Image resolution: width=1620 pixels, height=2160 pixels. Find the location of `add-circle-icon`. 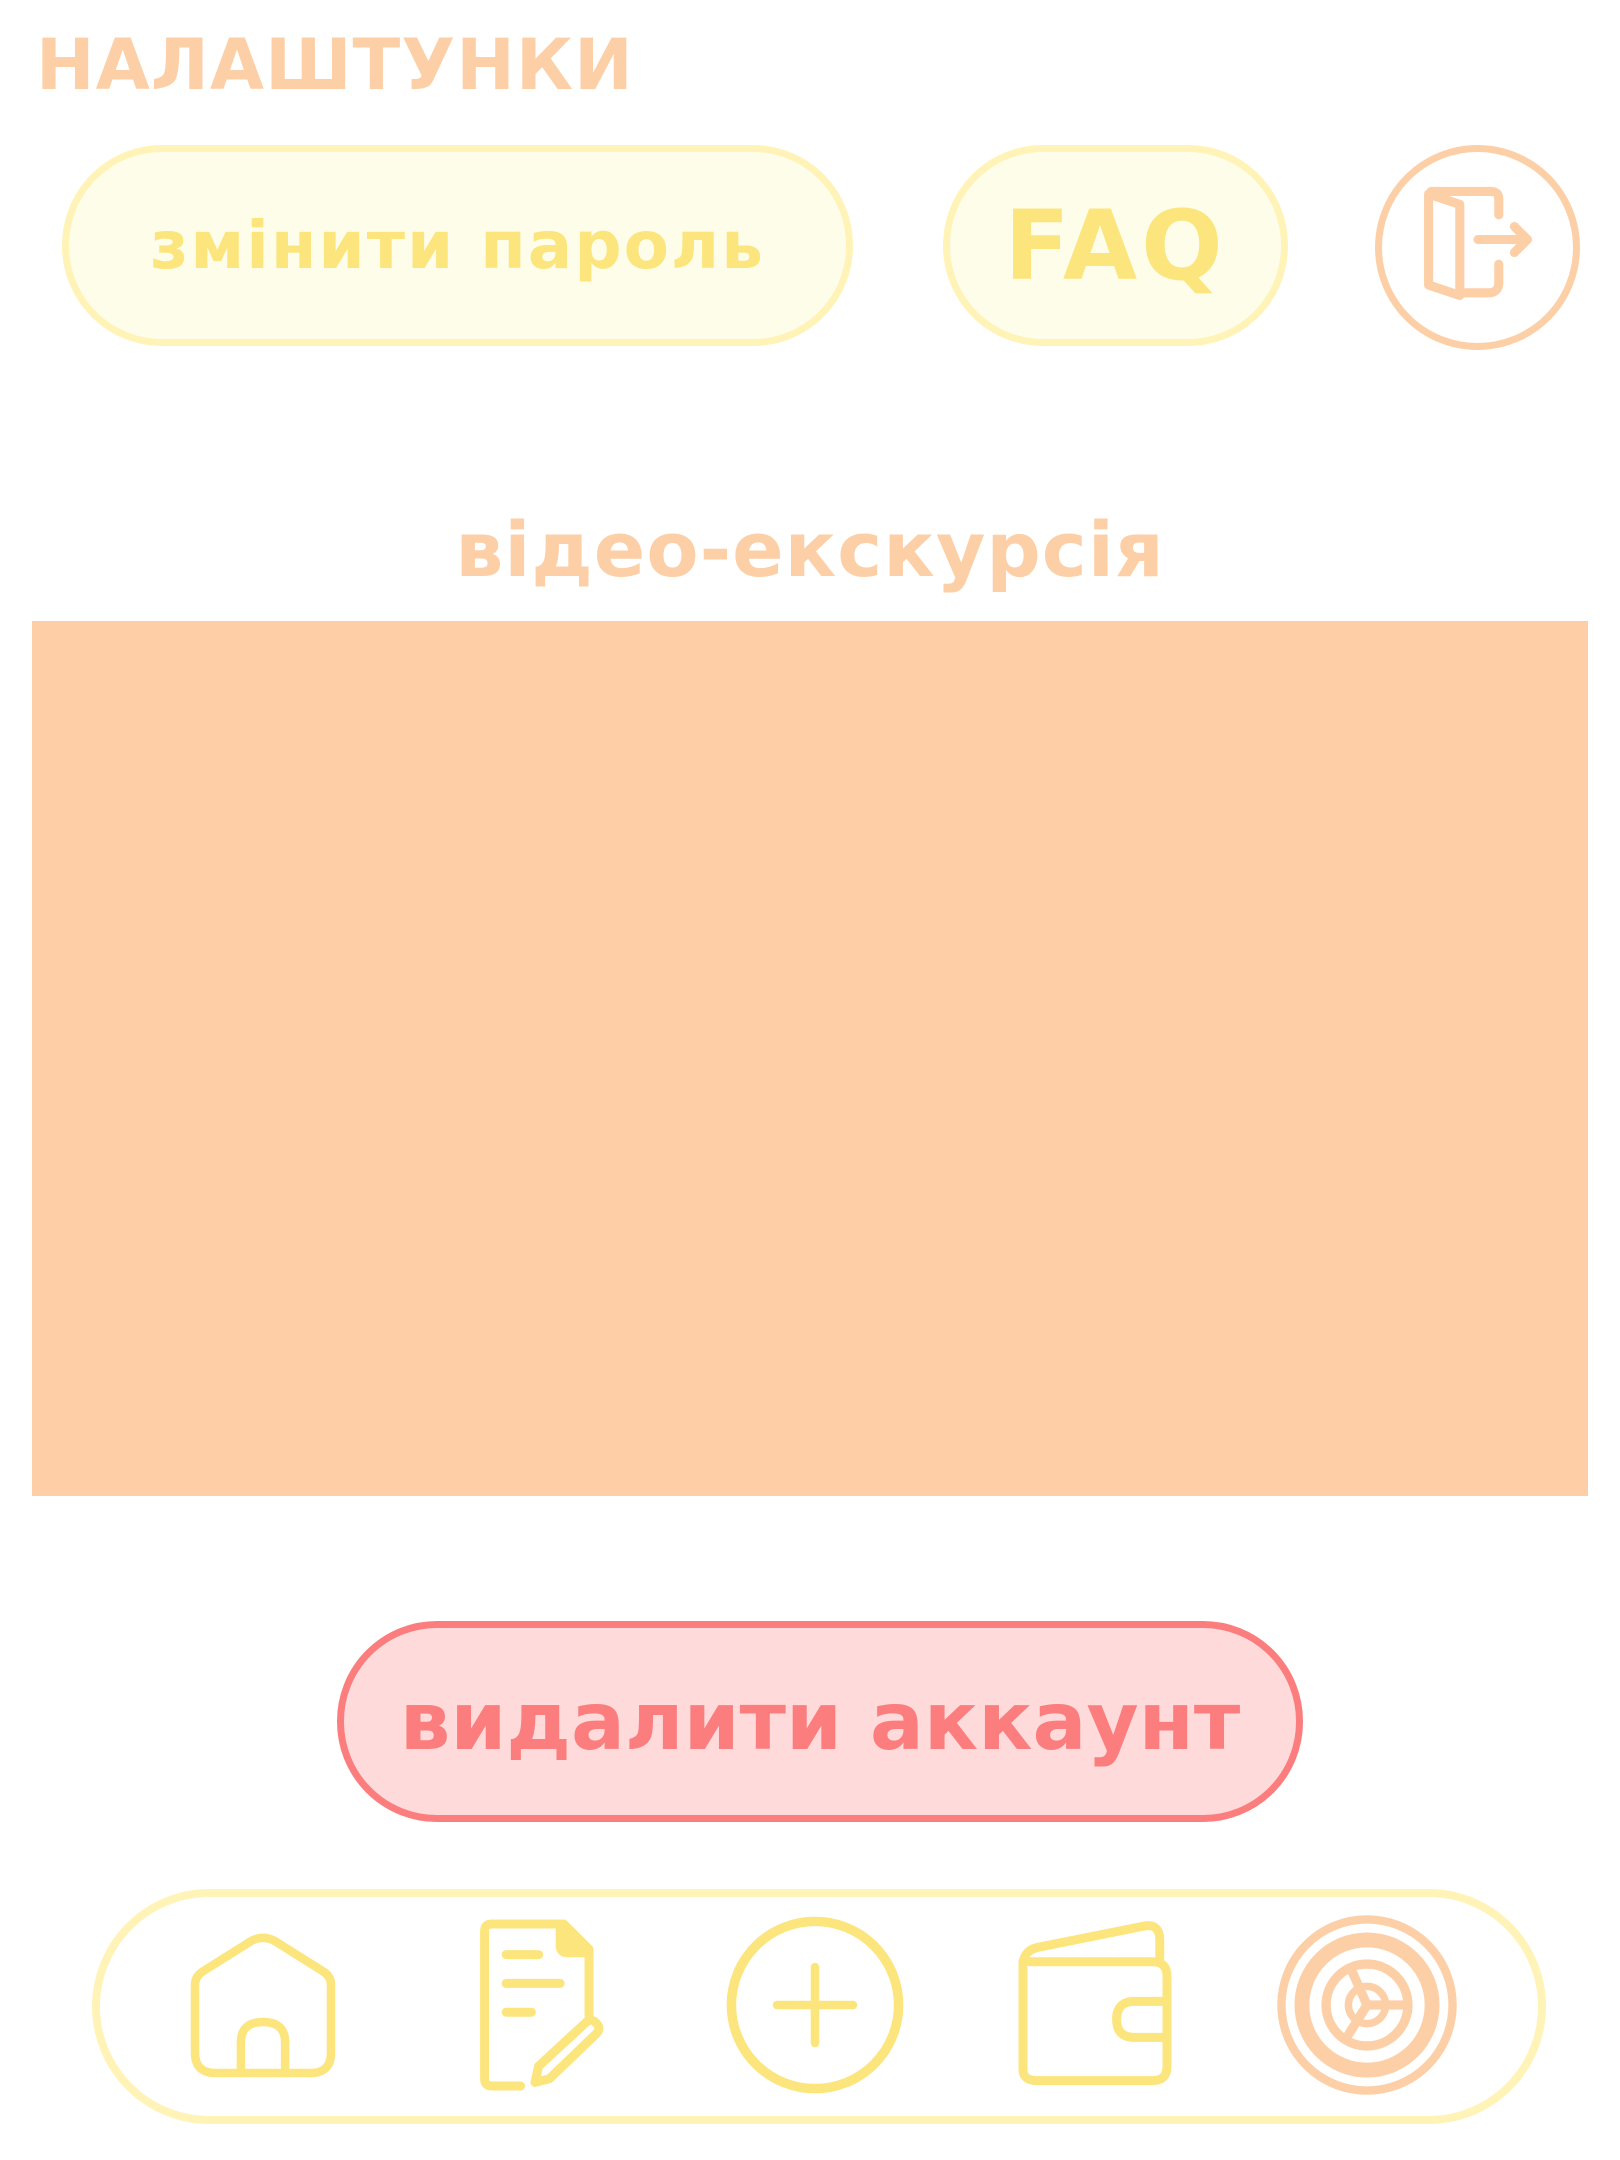

add-circle-icon is located at coordinates (815, 2005).